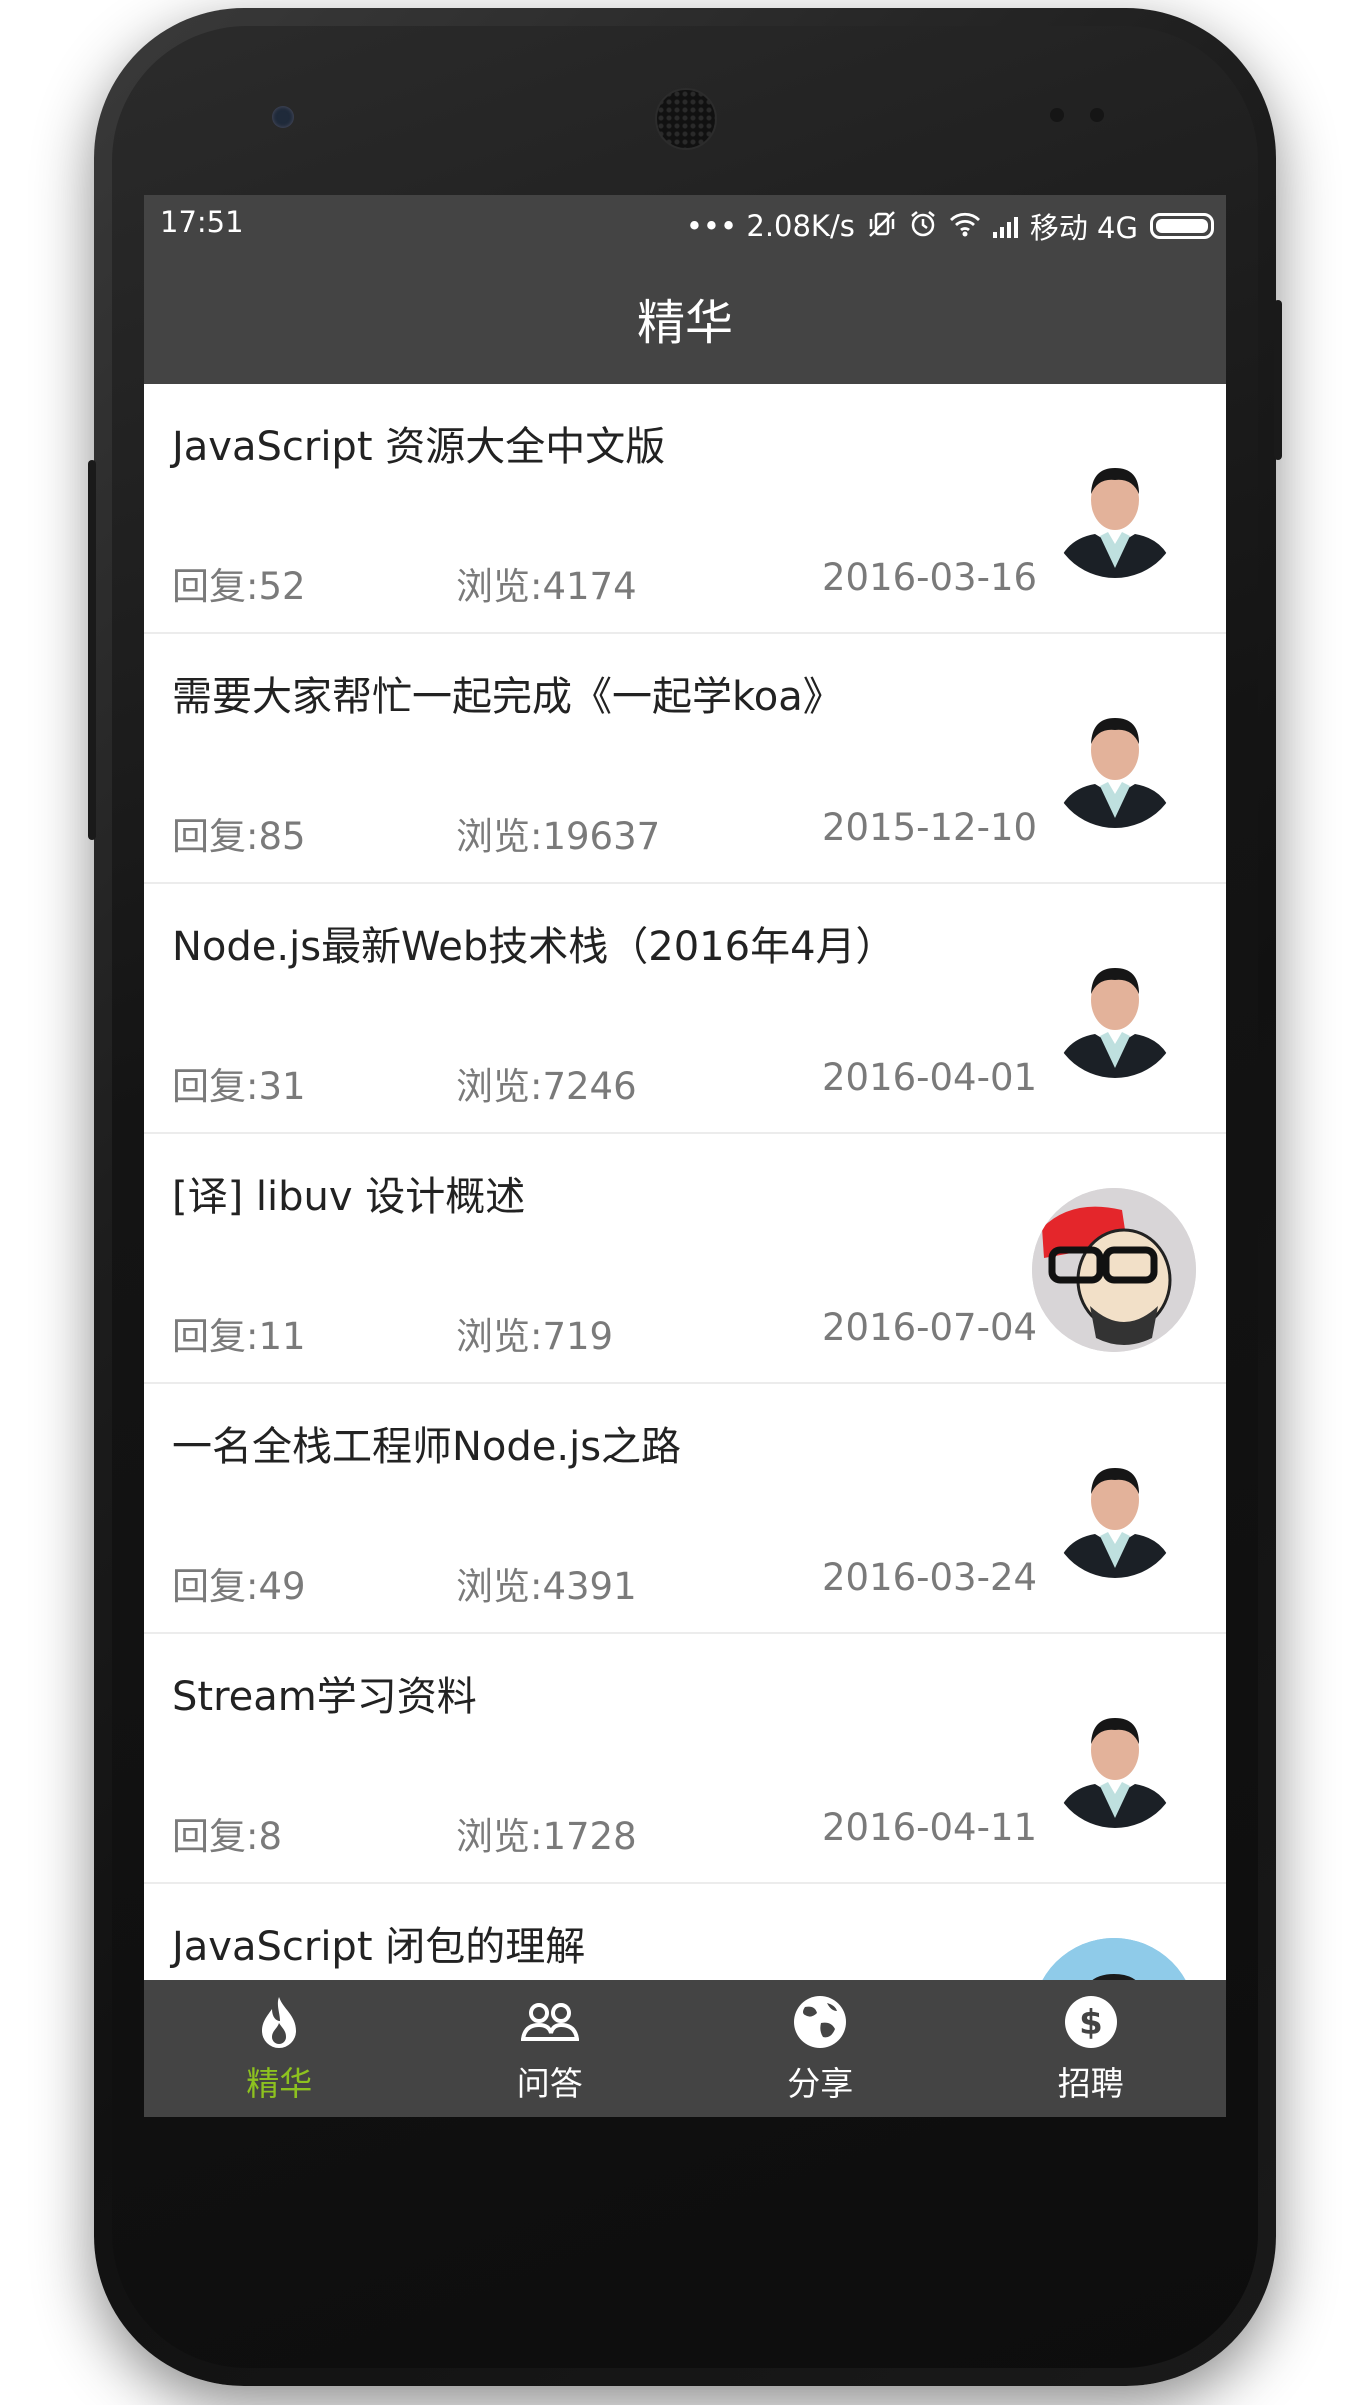 Image resolution: width=1370 pixels, height=2405 pixels. Describe the element at coordinates (930, 827) in the screenshot. I see `topic-date: 2015-12-10` at that location.